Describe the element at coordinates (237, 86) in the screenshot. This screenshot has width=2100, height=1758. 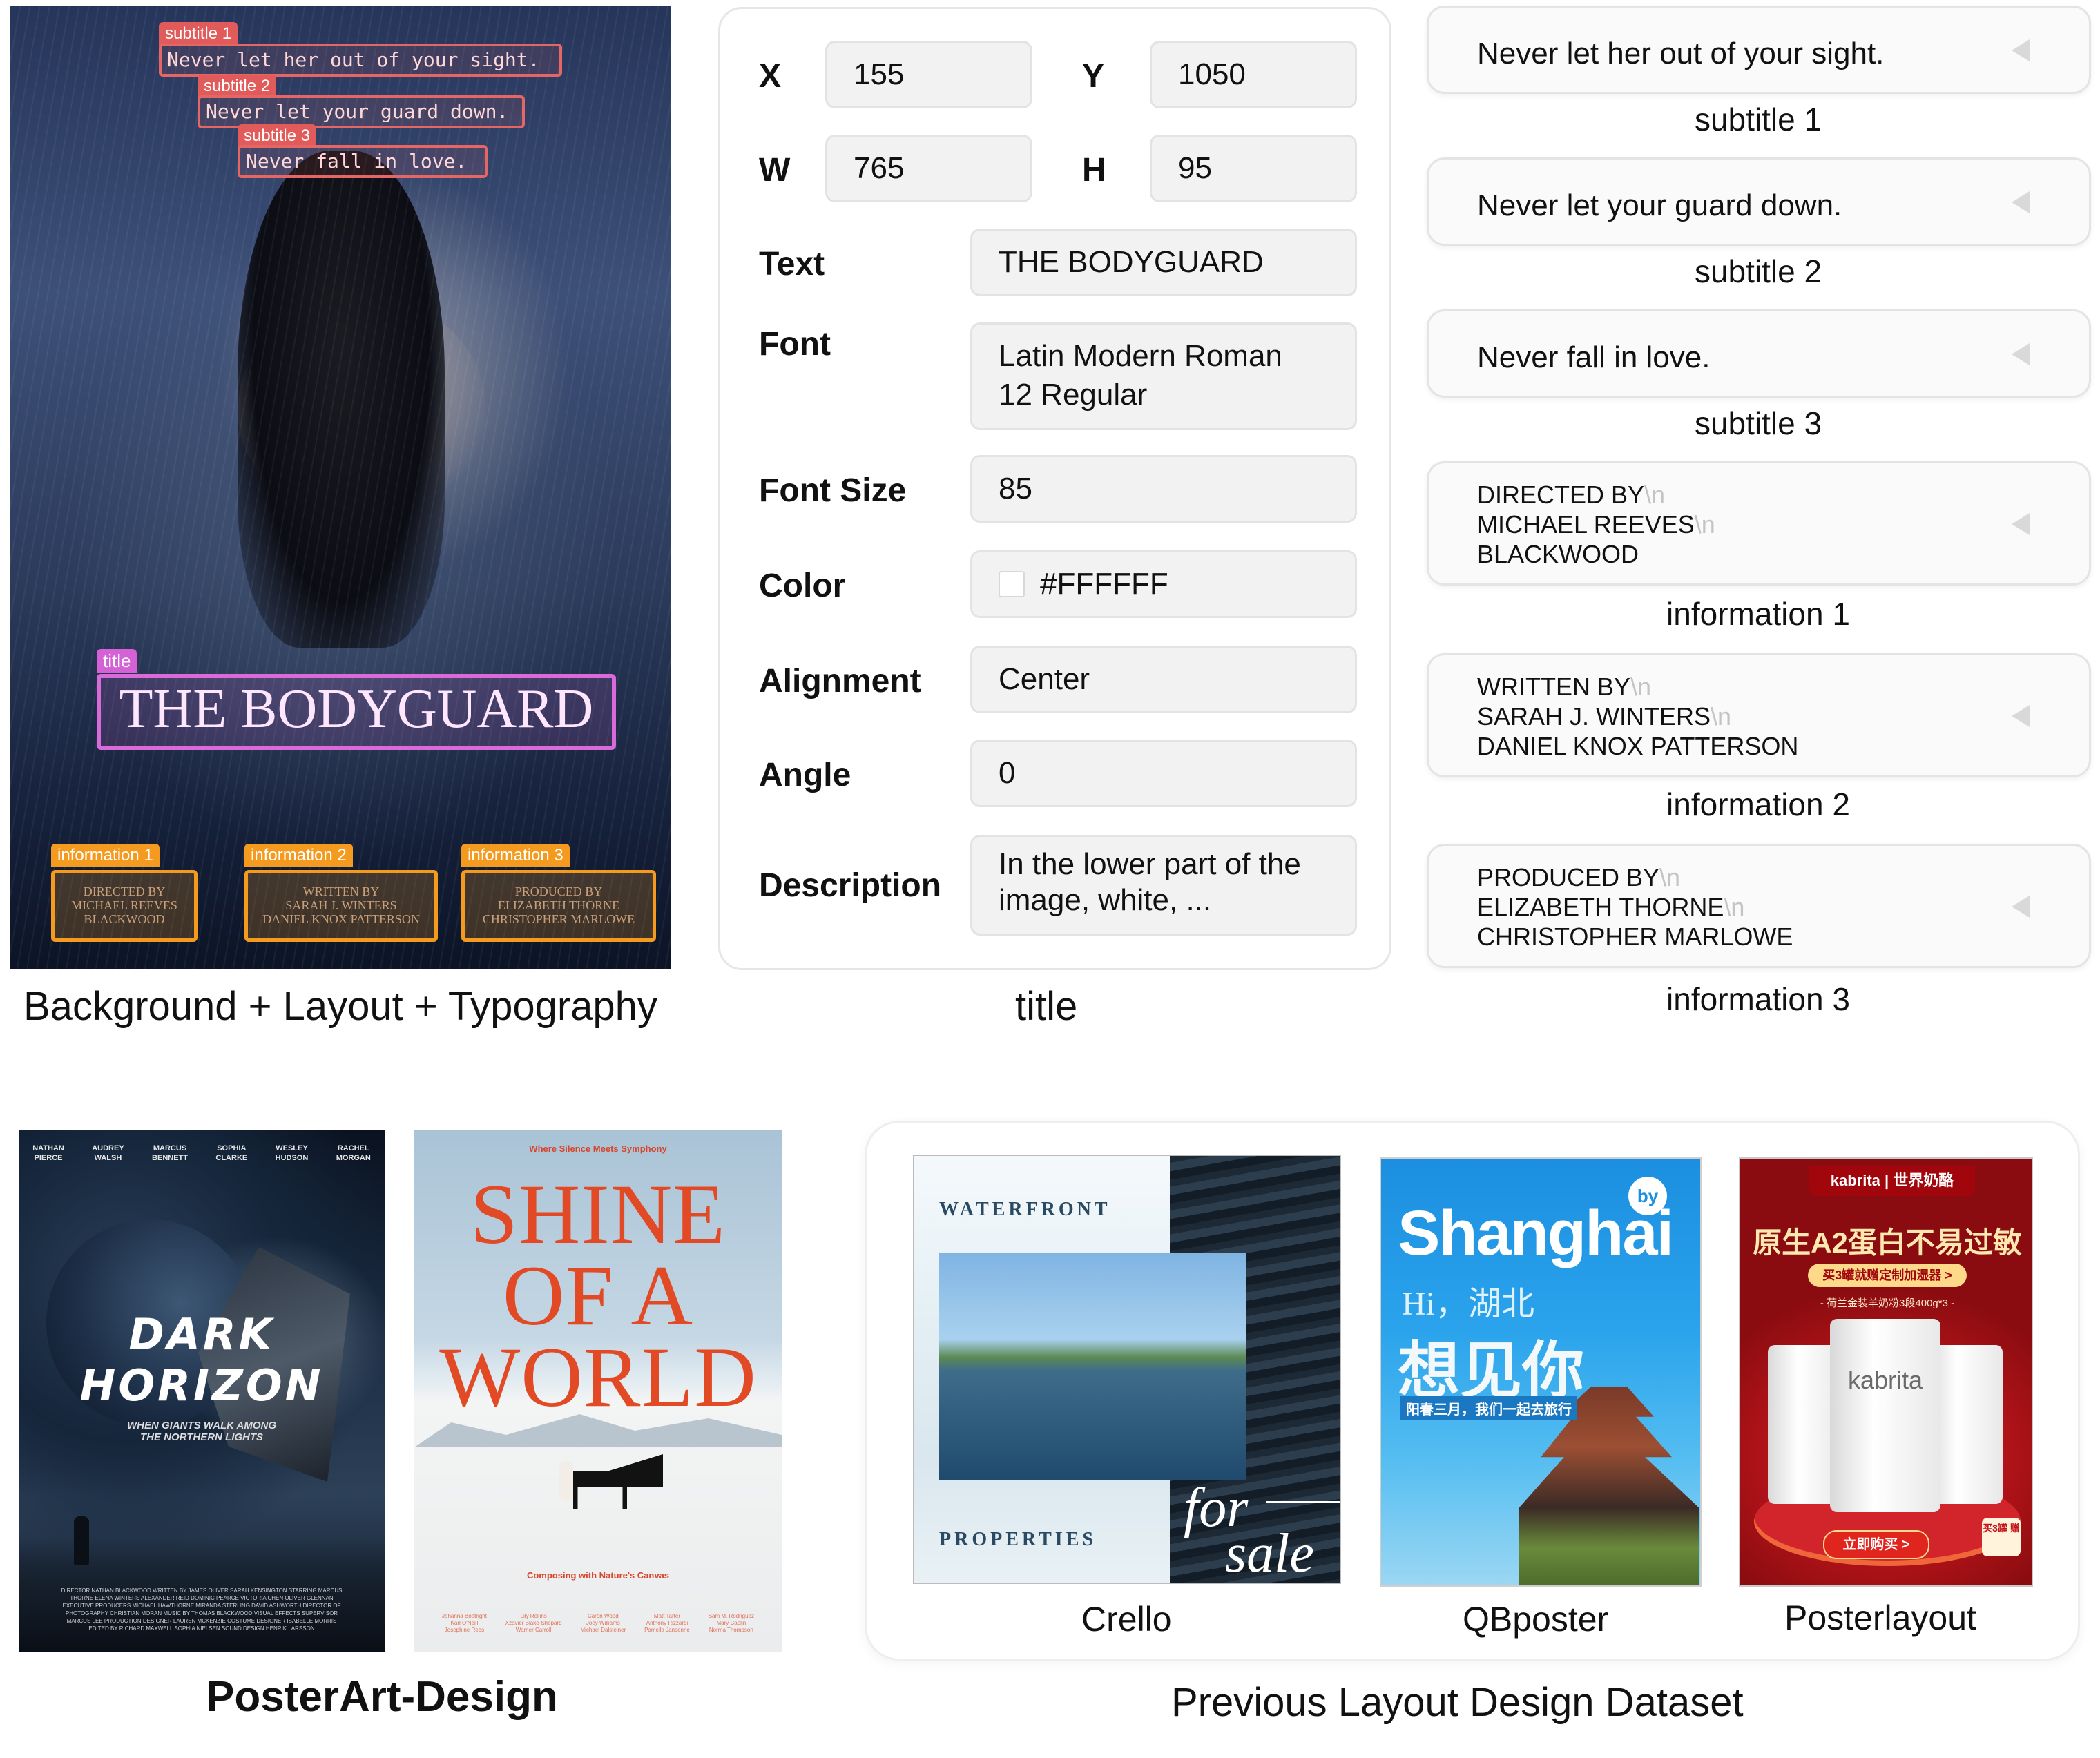
I see `subtitle-2-tag: subtitle 2` at that location.